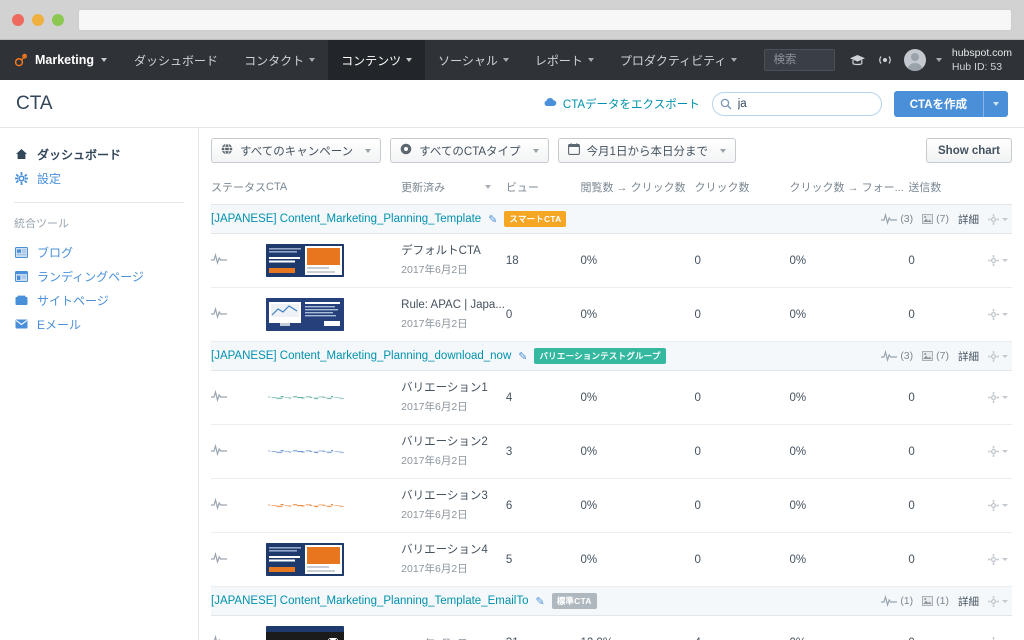  Describe the element at coordinates (564, 60) in the screenshot. I see `nav-item-reports: レポート` at that location.